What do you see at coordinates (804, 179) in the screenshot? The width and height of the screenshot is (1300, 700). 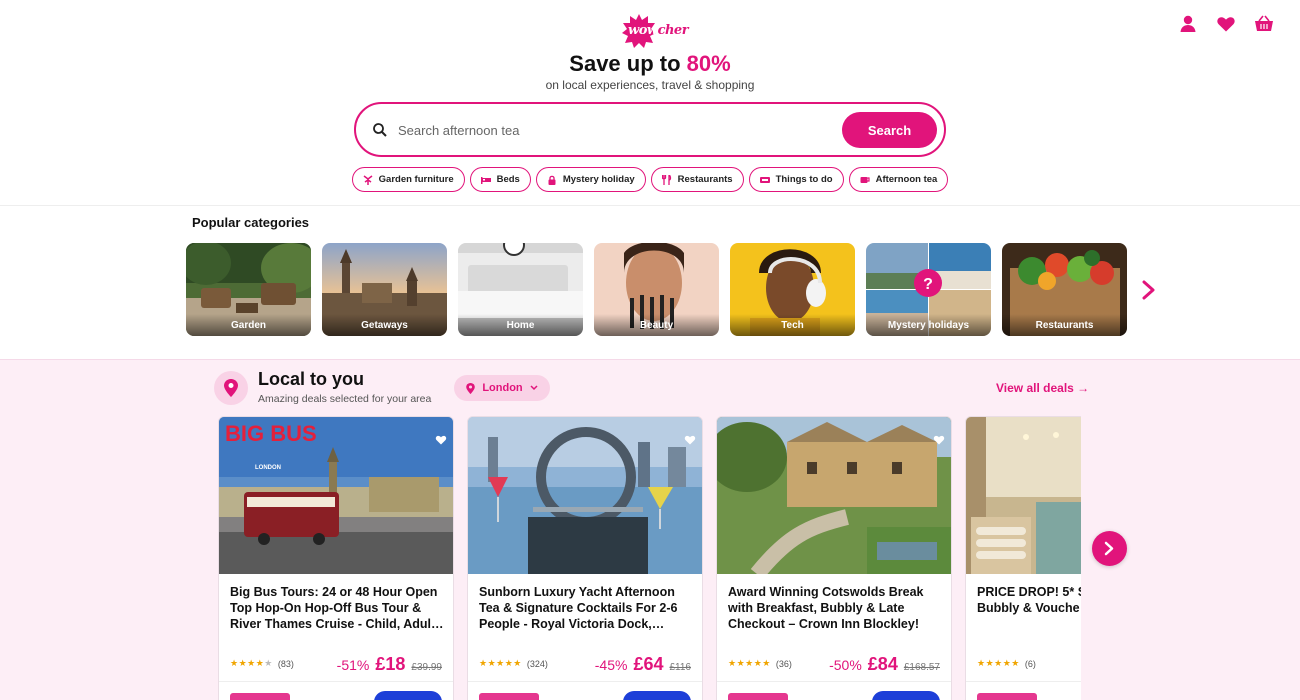 I see `chip-label: Things to do` at bounding box center [804, 179].